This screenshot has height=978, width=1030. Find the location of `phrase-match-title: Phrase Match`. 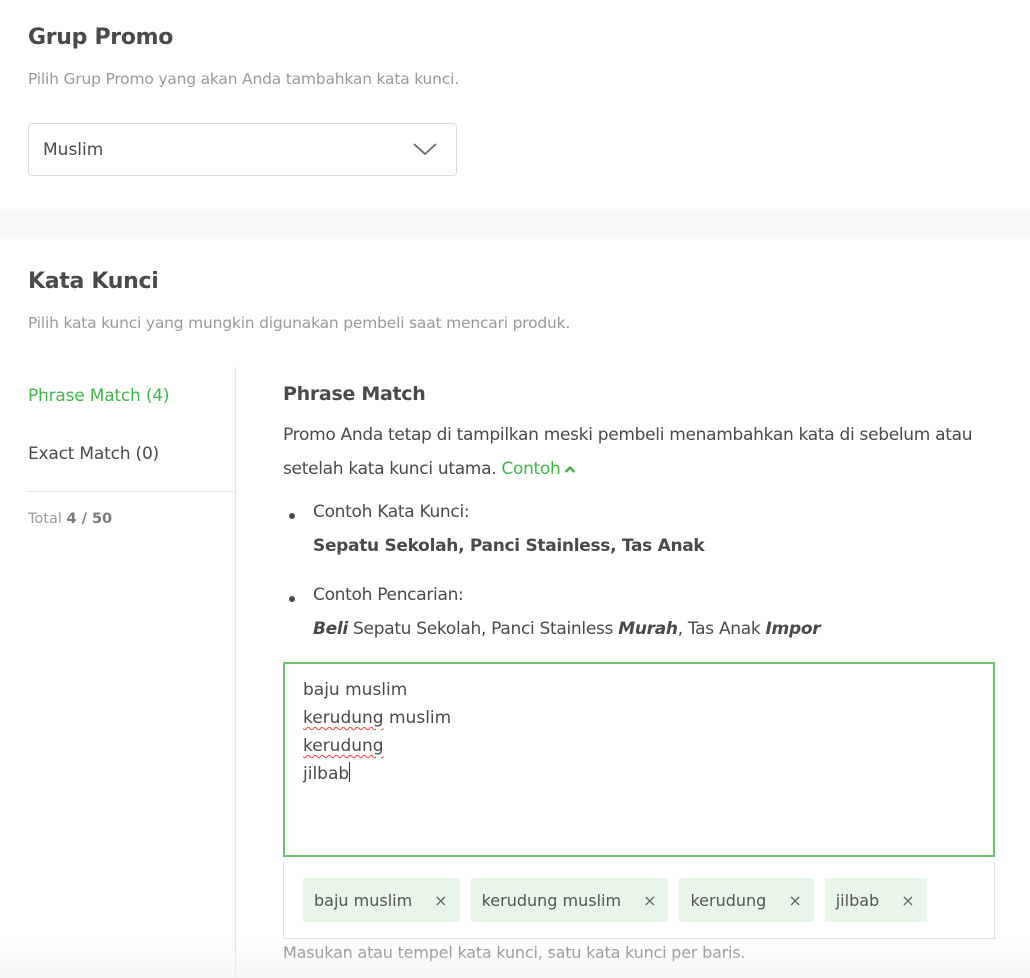

phrase-match-title: Phrase Match is located at coordinates (354, 394).